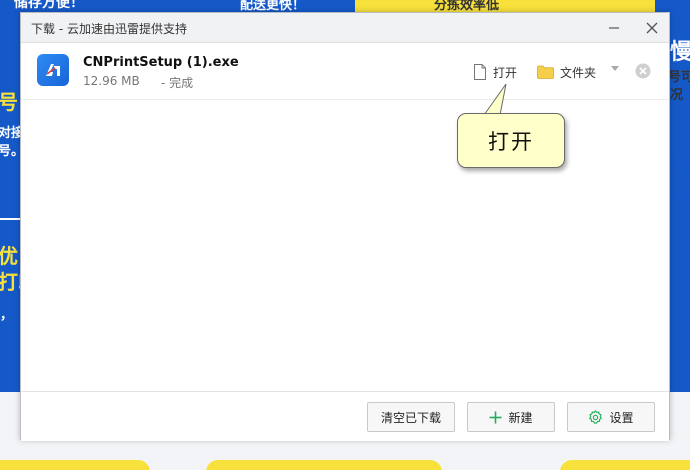 Image resolution: width=690 pixels, height=470 pixels. Describe the element at coordinates (7, 315) in the screenshot. I see `bg-text: ，` at that location.